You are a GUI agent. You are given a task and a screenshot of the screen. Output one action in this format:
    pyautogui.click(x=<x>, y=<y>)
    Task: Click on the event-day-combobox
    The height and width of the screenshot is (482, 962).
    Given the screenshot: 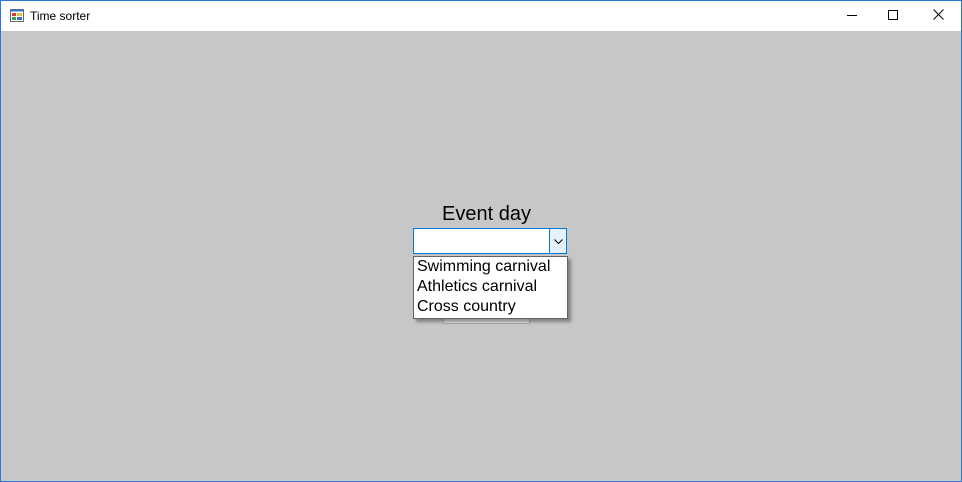 What is the action you would take?
    pyautogui.click(x=490, y=241)
    